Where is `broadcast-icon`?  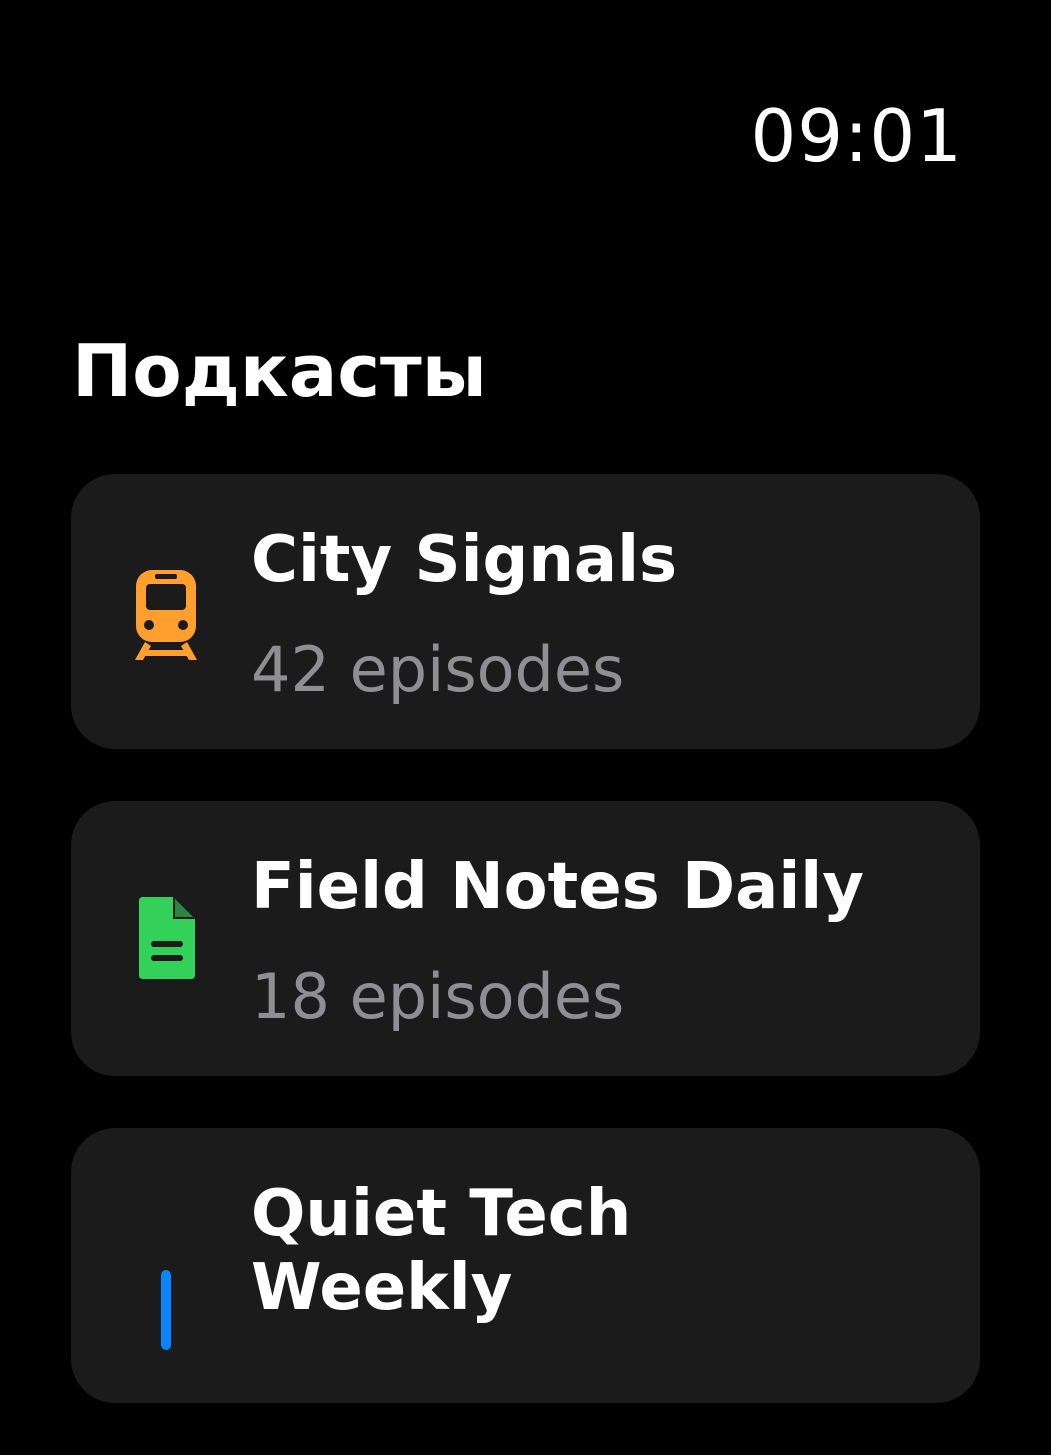 broadcast-icon is located at coordinates (166, 1308).